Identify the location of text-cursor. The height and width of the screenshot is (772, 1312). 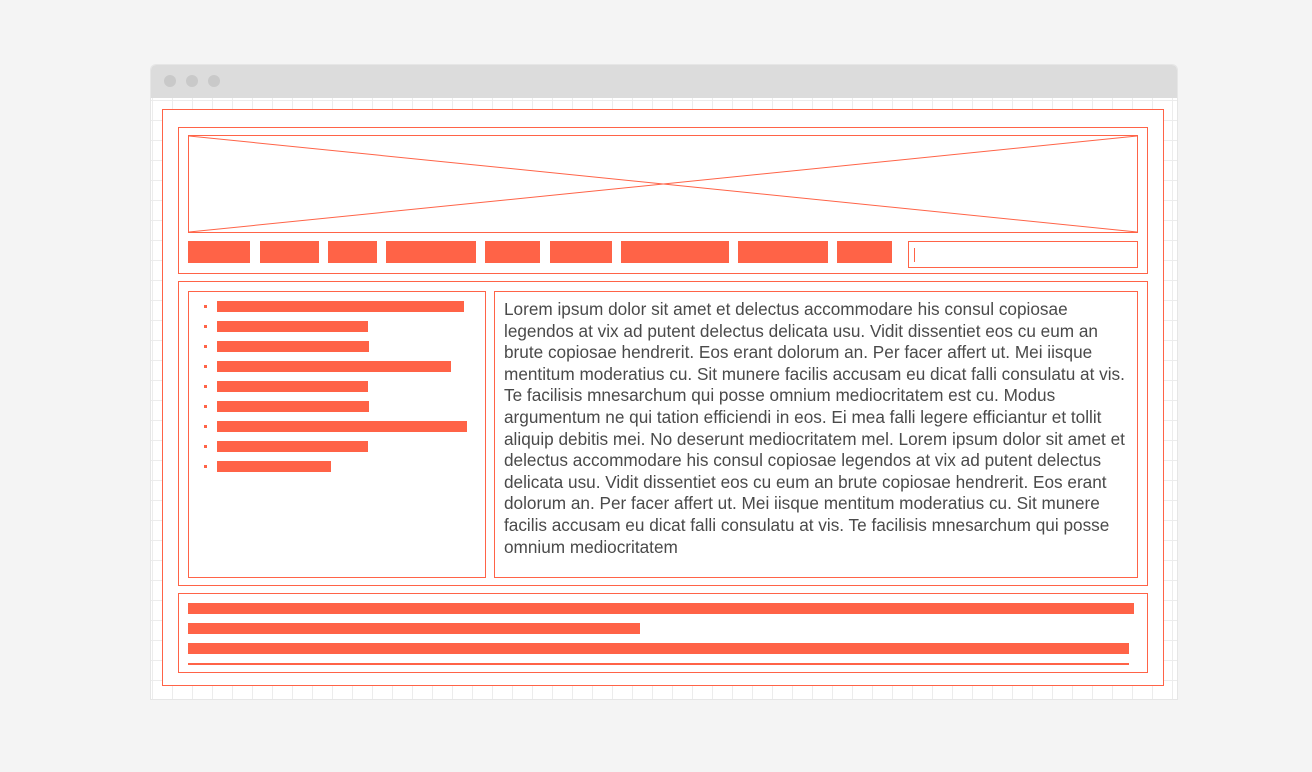
(914, 255).